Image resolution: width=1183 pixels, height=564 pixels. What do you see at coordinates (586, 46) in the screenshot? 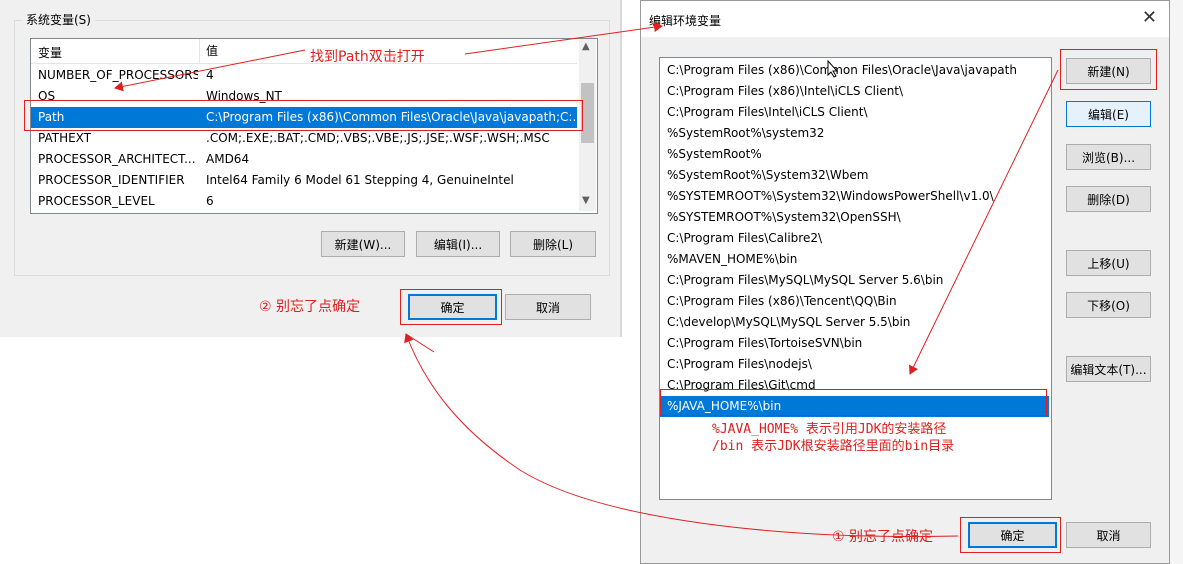
I see `scroll-up-icon: ▲` at bounding box center [586, 46].